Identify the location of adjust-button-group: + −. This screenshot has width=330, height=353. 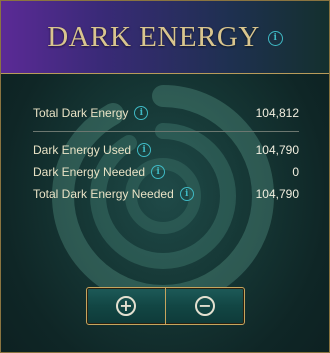
(165, 306).